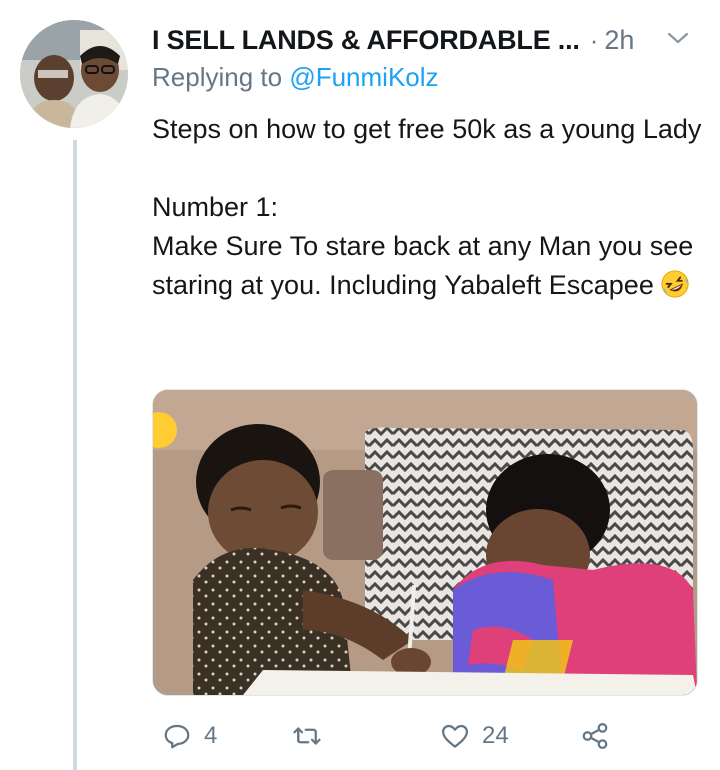  I want to click on reply-icon, so click(177, 736).